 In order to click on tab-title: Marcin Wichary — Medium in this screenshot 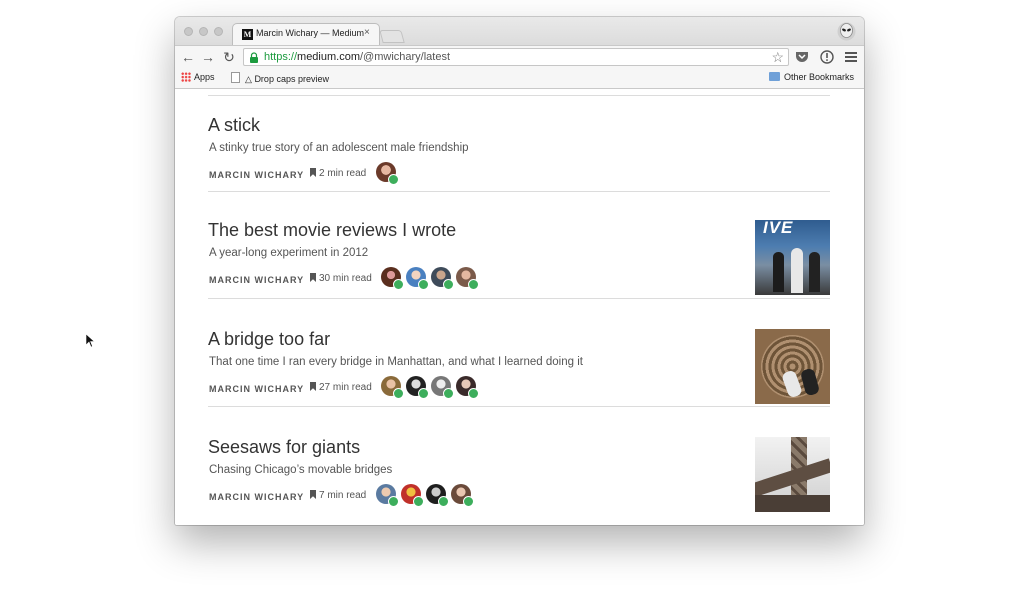, I will do `click(310, 33)`.